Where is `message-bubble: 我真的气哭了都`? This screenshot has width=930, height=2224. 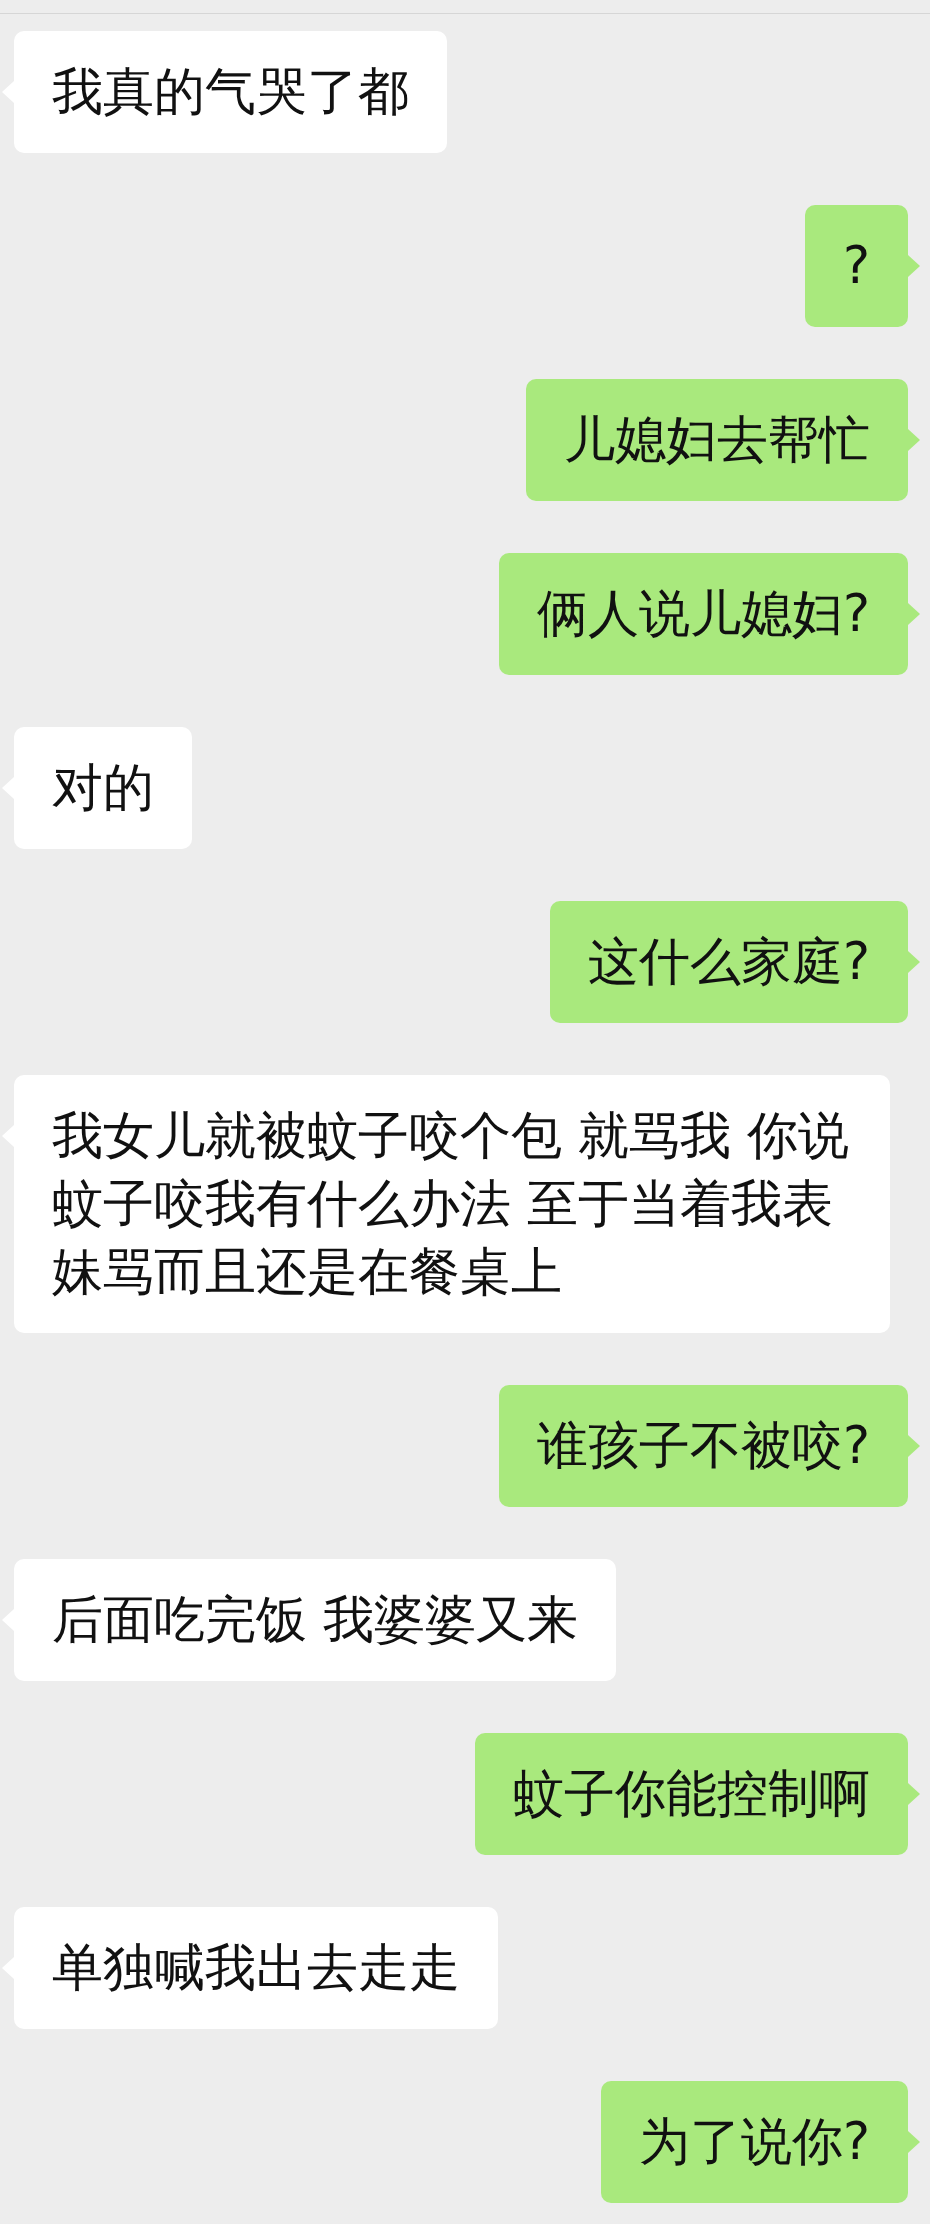 message-bubble: 我真的气哭了都 is located at coordinates (230, 92).